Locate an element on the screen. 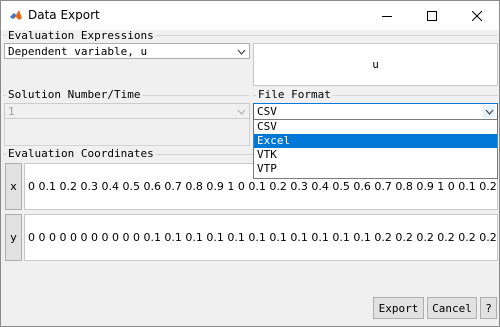  title-bar: Data Export is located at coordinates (250, 15).